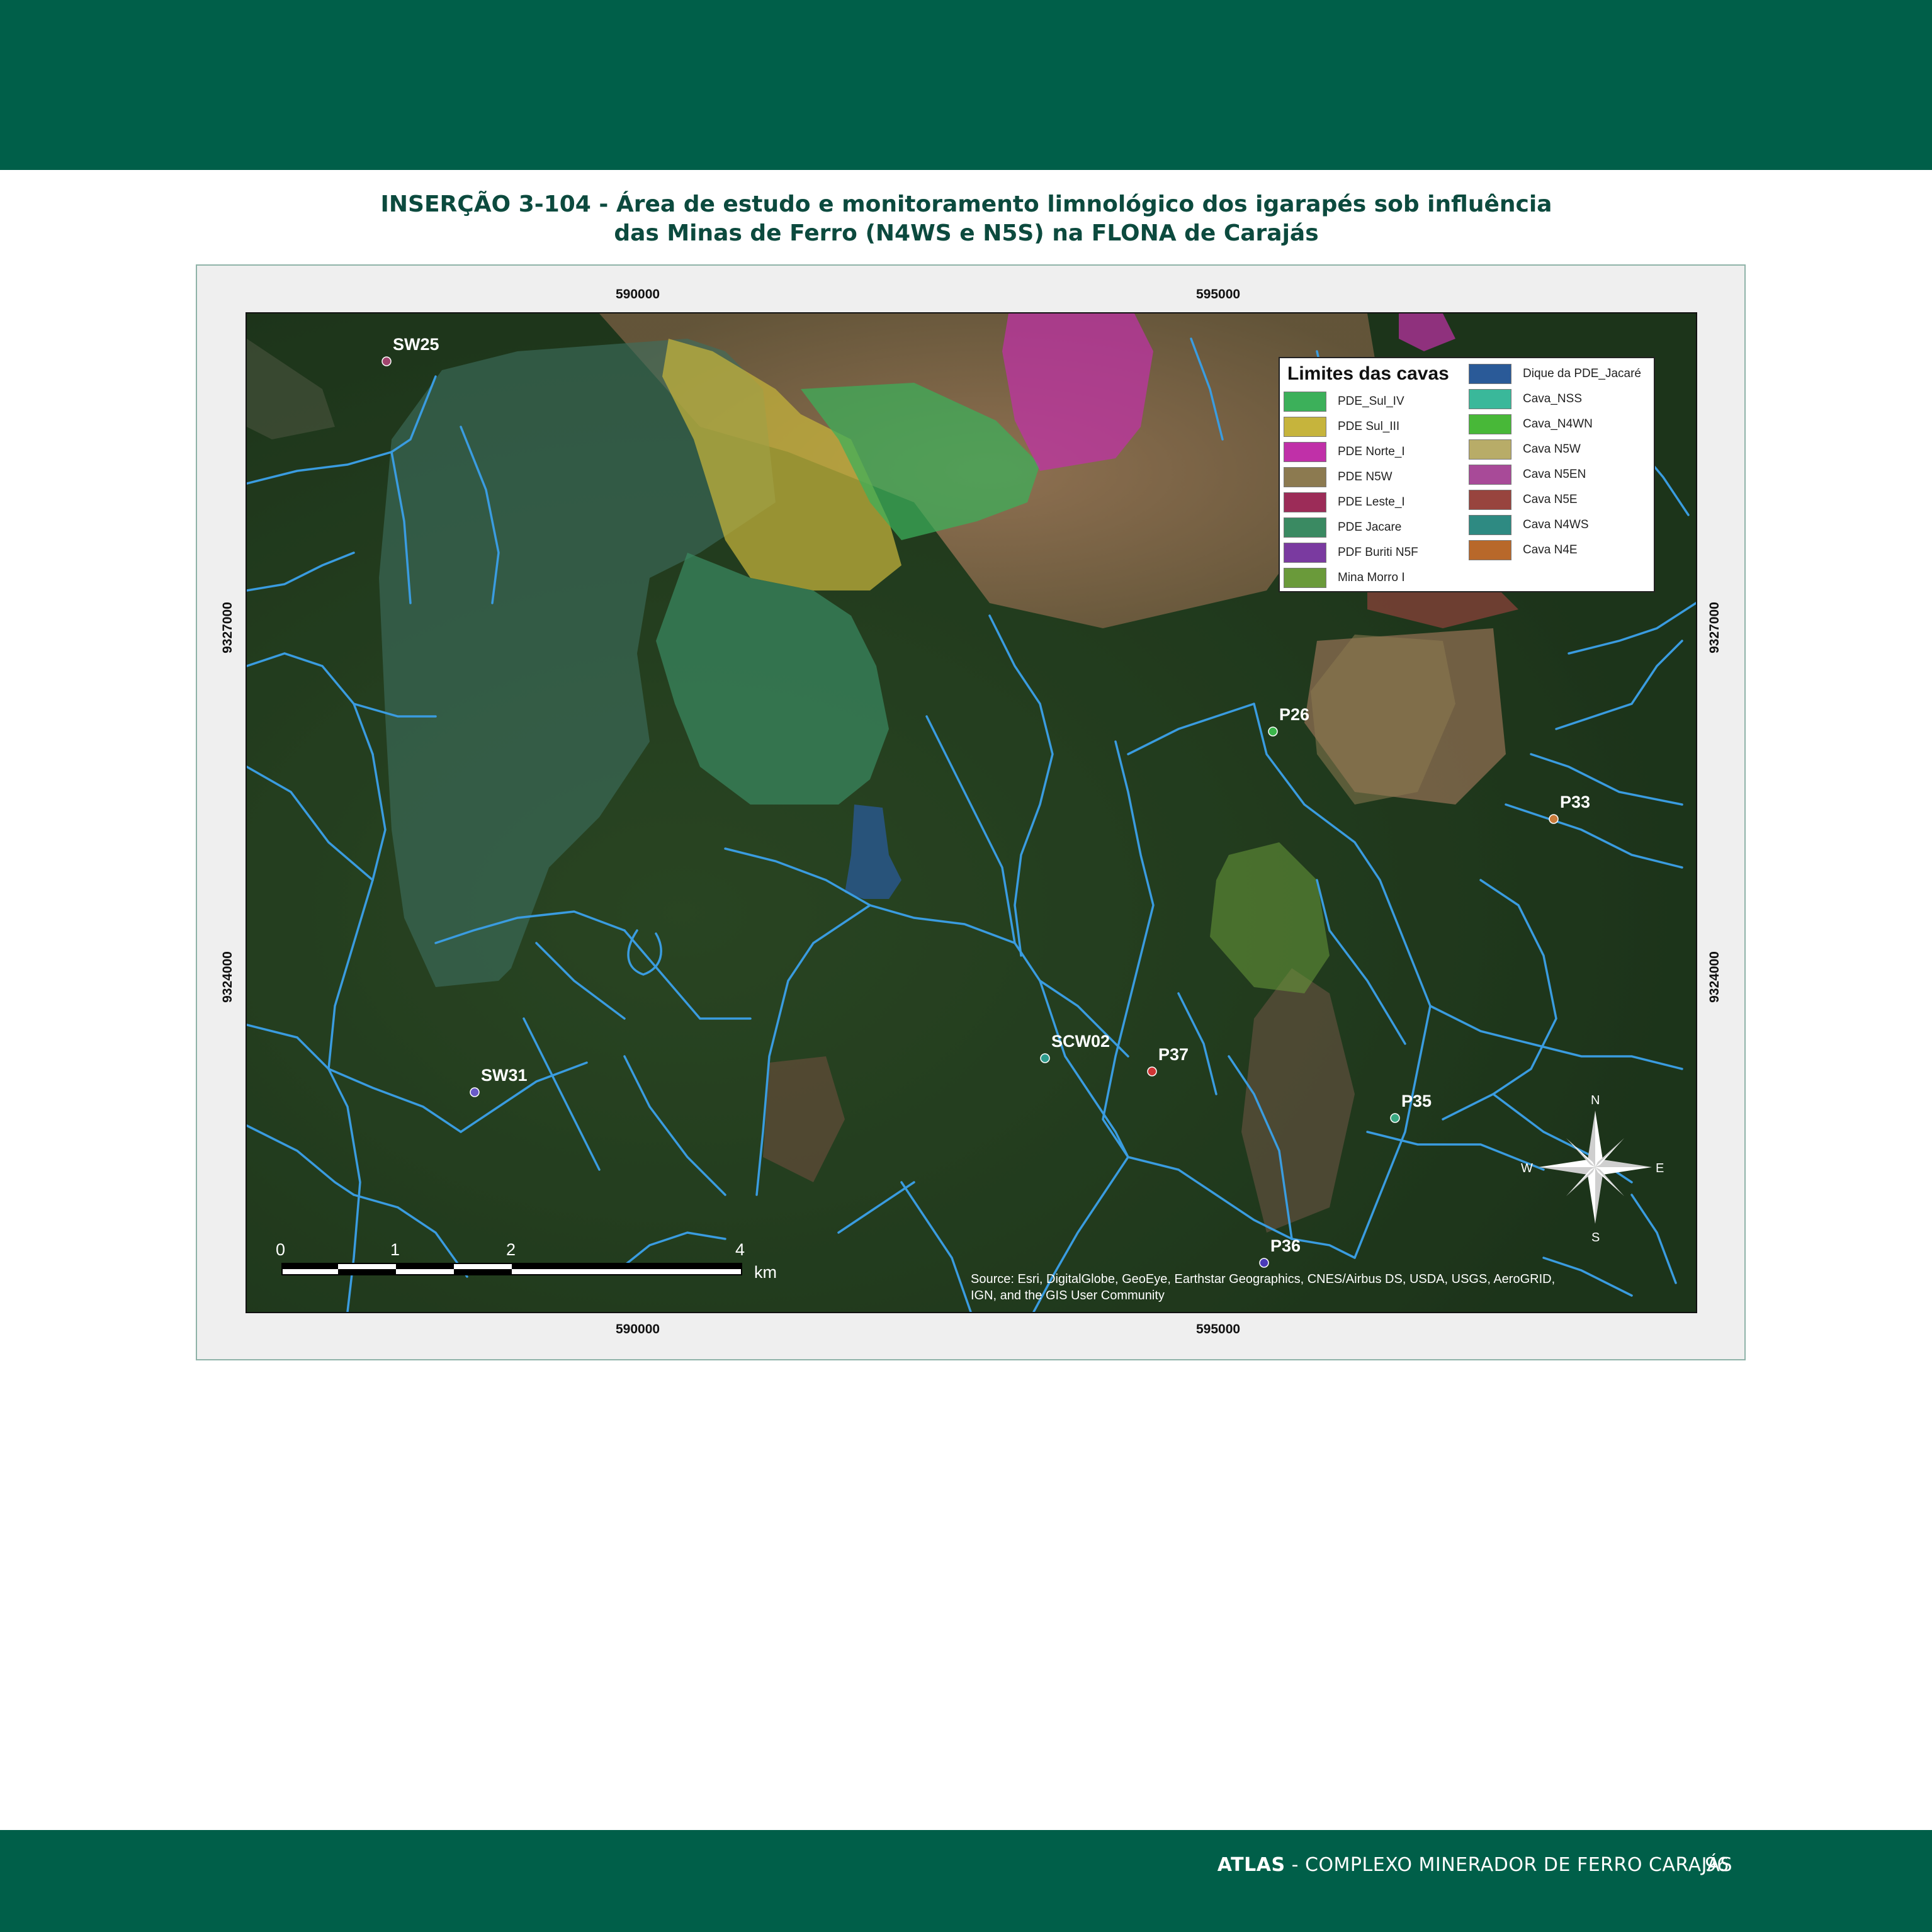 The width and height of the screenshot is (1932, 1932). I want to click on compass-w: W, so click(1527, 1168).